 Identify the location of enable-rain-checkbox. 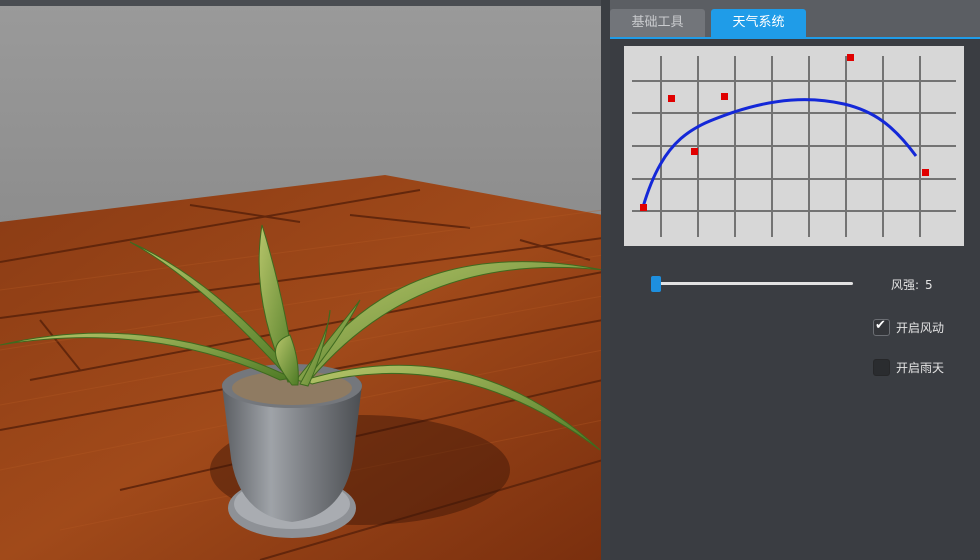
(881, 367).